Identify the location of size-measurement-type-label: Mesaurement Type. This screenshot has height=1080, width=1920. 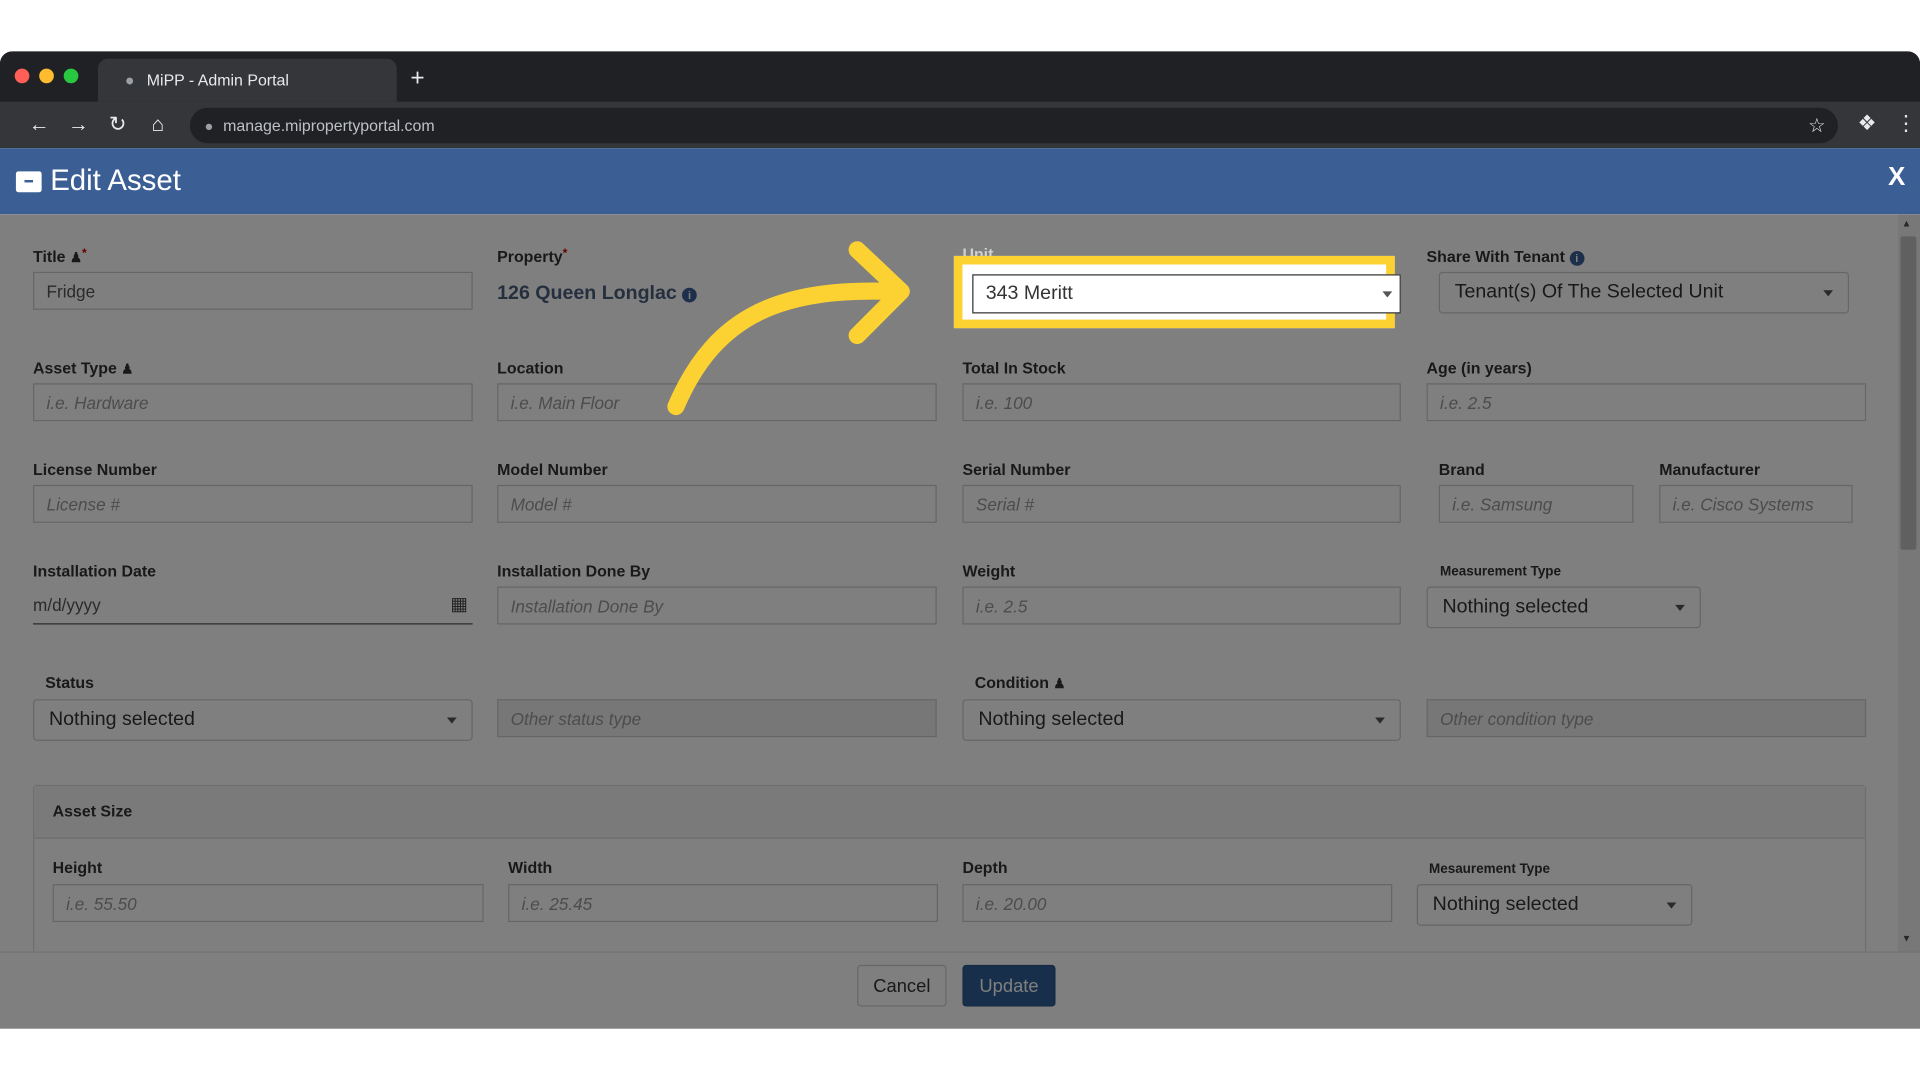
(1489, 869).